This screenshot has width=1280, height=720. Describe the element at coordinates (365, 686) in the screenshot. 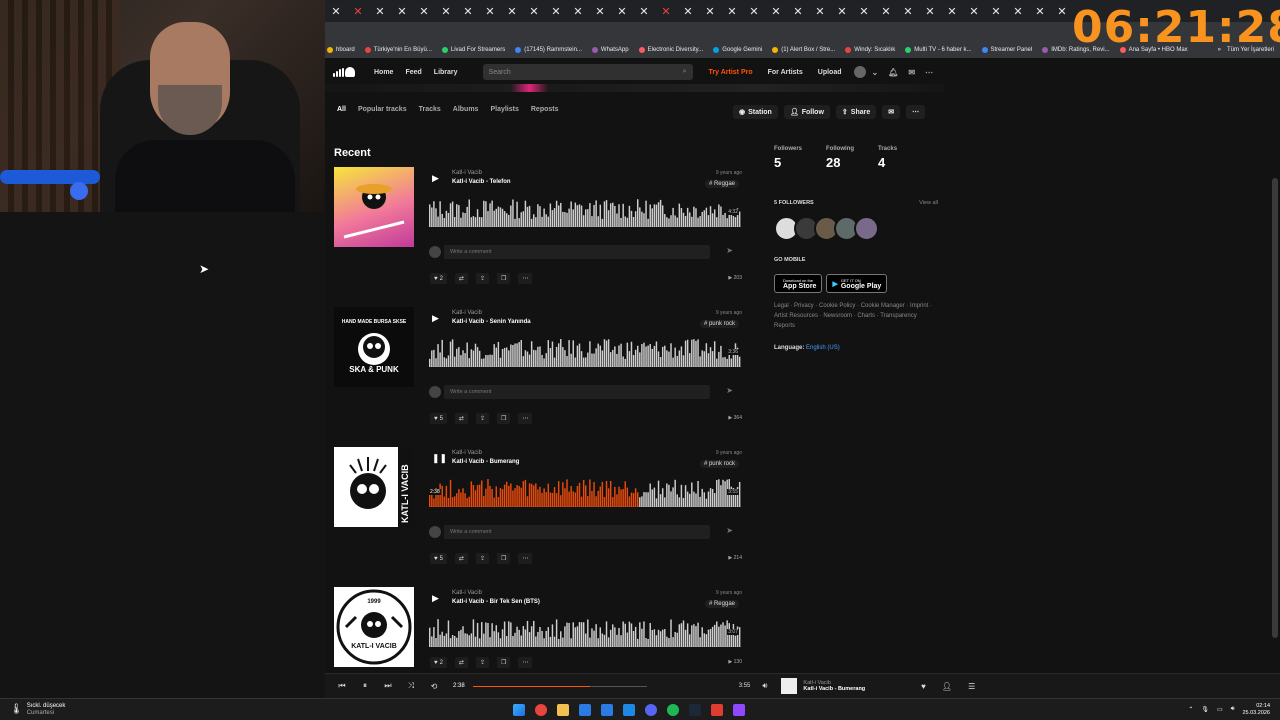

I see `pause-icon: ⏸` at that location.